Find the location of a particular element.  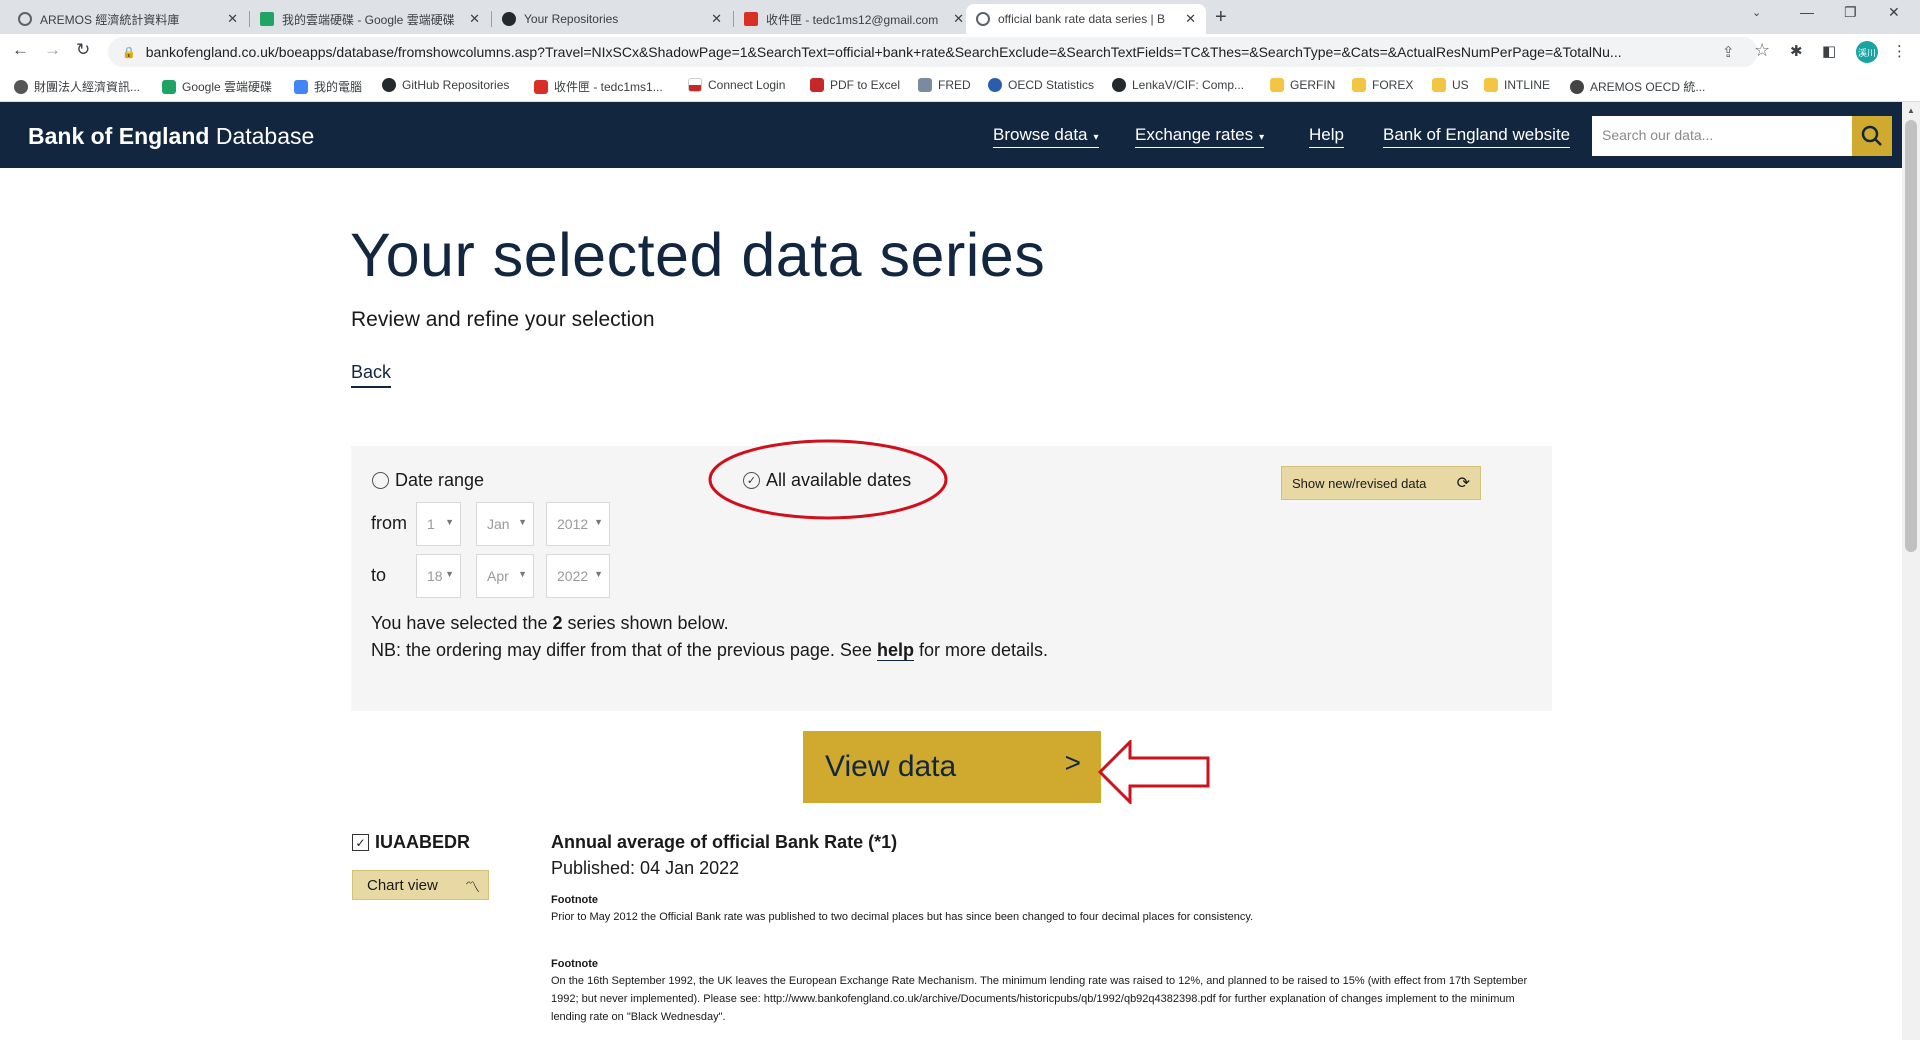

back-arrow-icon: ← is located at coordinates (20, 50).